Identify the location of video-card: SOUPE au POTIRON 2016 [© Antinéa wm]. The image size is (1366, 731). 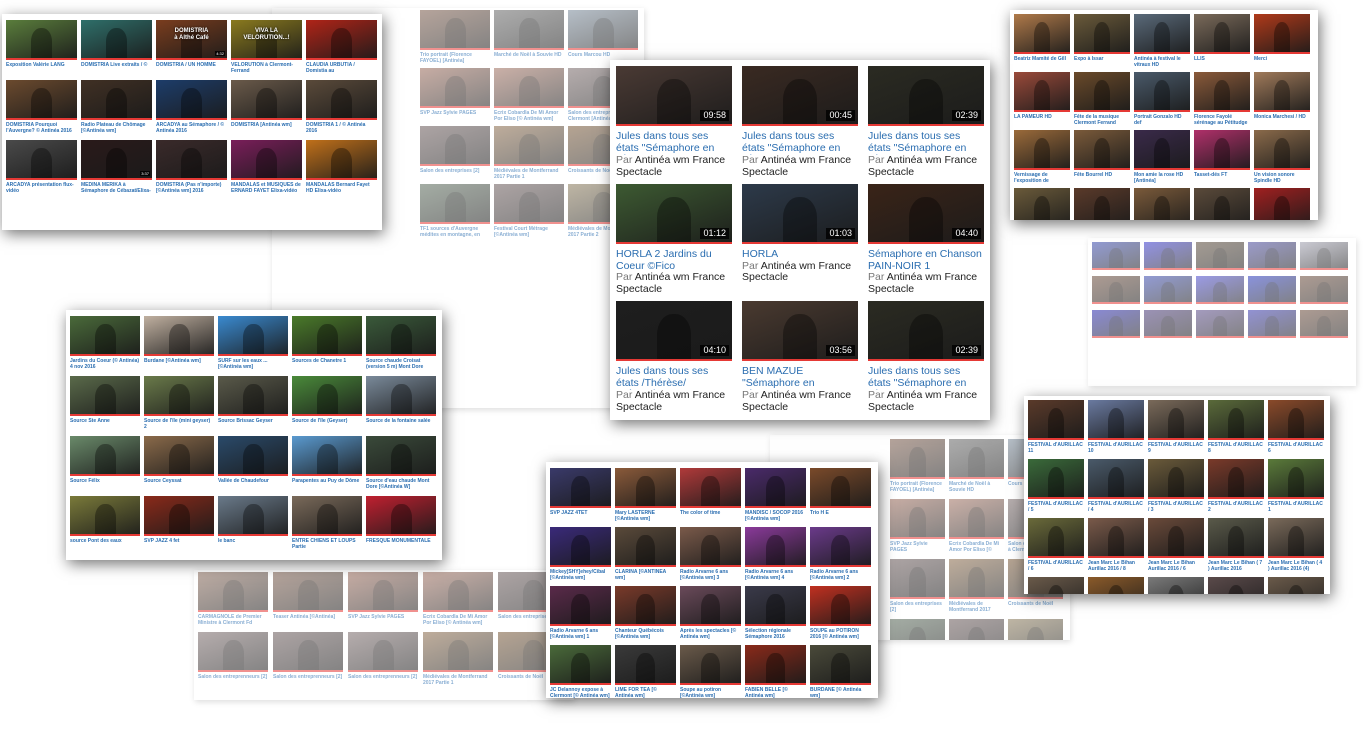
(840, 613).